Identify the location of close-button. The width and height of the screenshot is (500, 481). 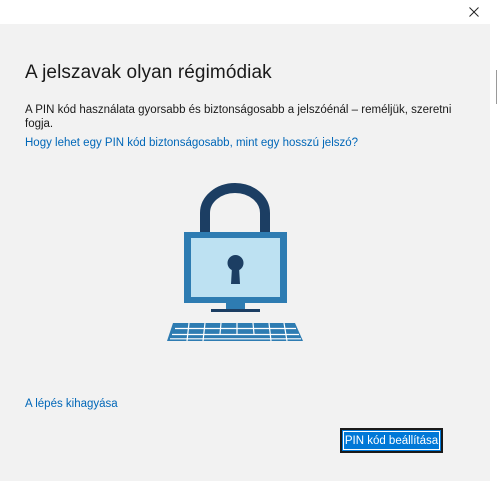
(474, 12).